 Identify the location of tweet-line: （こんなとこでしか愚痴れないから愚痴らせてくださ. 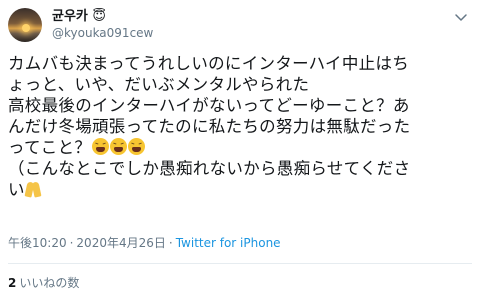
(209, 168).